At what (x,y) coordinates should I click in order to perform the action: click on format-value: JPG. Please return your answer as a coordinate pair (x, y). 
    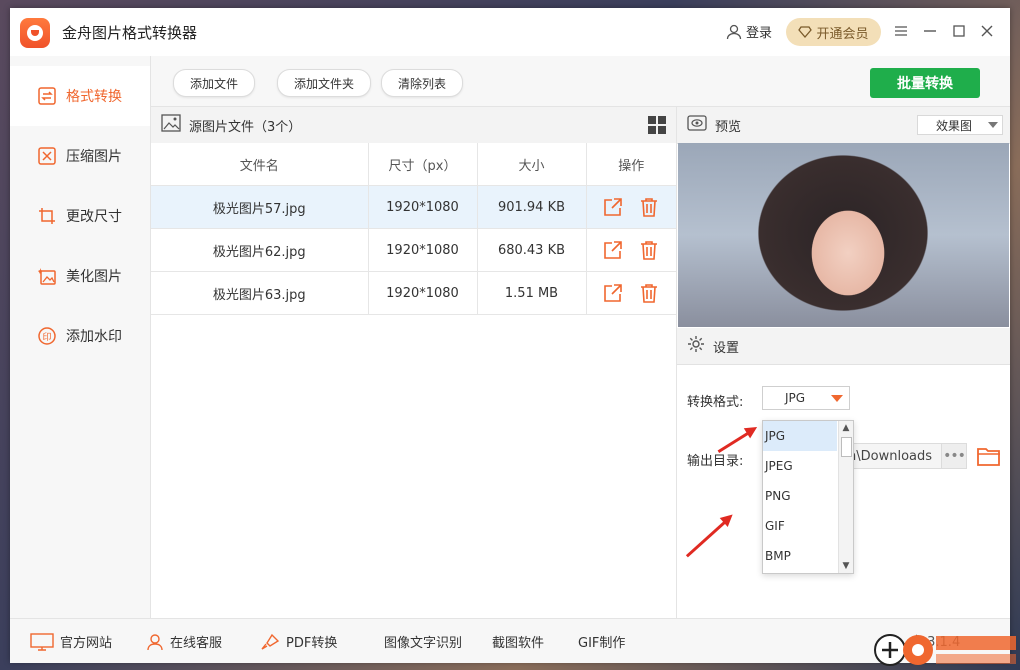
    Looking at the image, I should click on (795, 398).